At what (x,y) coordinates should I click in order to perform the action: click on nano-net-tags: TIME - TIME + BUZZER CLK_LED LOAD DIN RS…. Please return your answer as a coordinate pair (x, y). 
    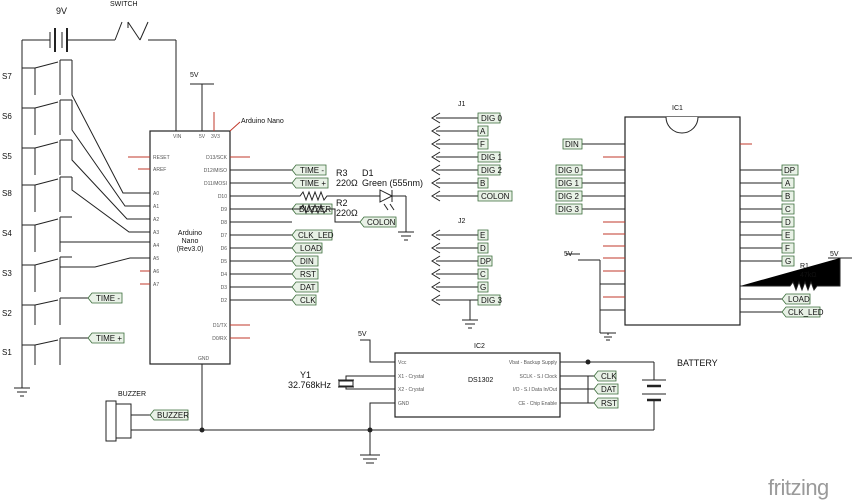
    Looking at the image, I should click on (312, 235).